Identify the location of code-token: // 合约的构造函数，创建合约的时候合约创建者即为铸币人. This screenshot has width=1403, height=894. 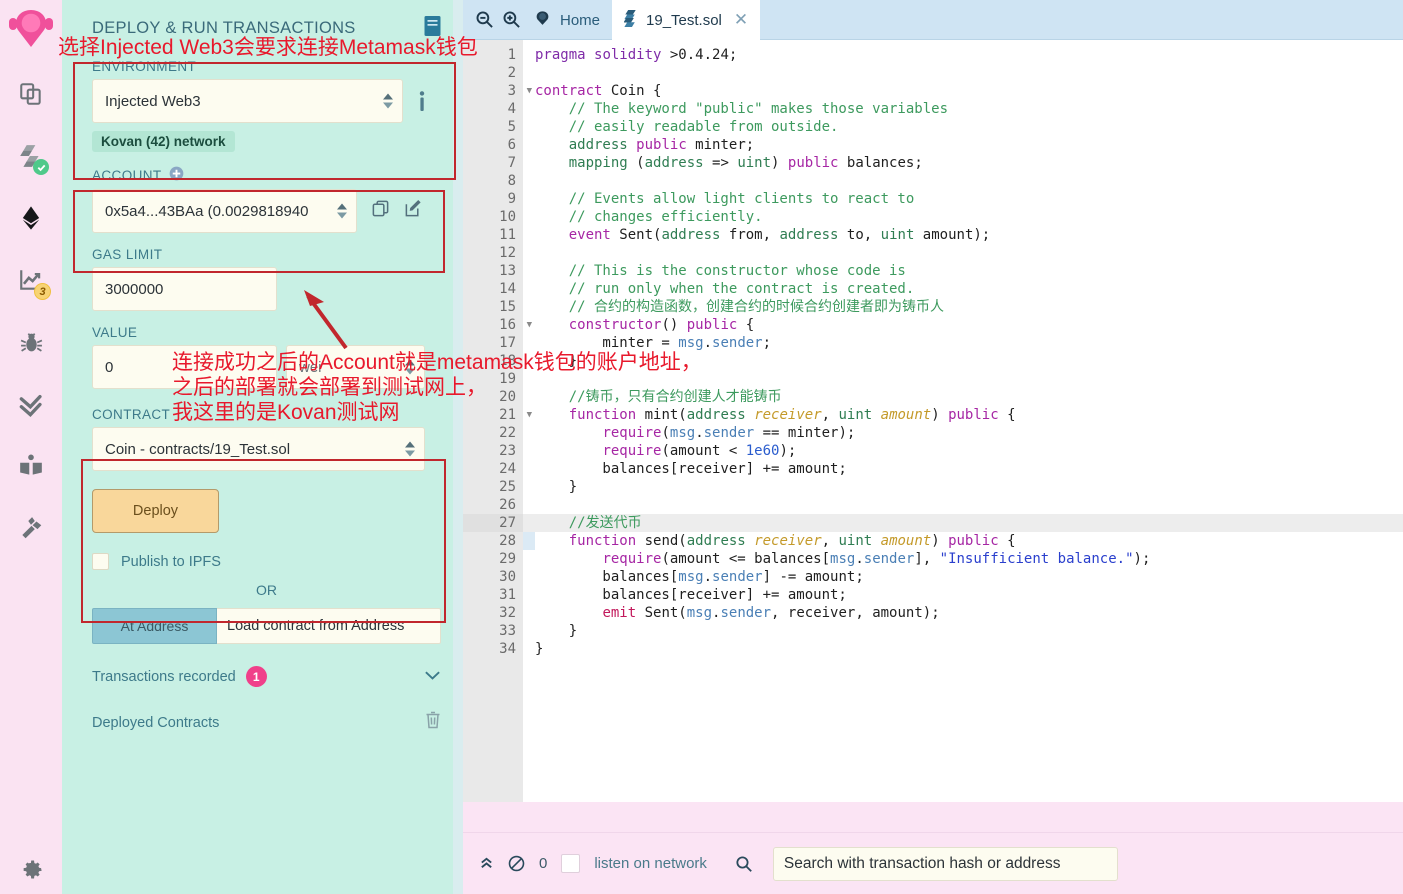
(739, 307).